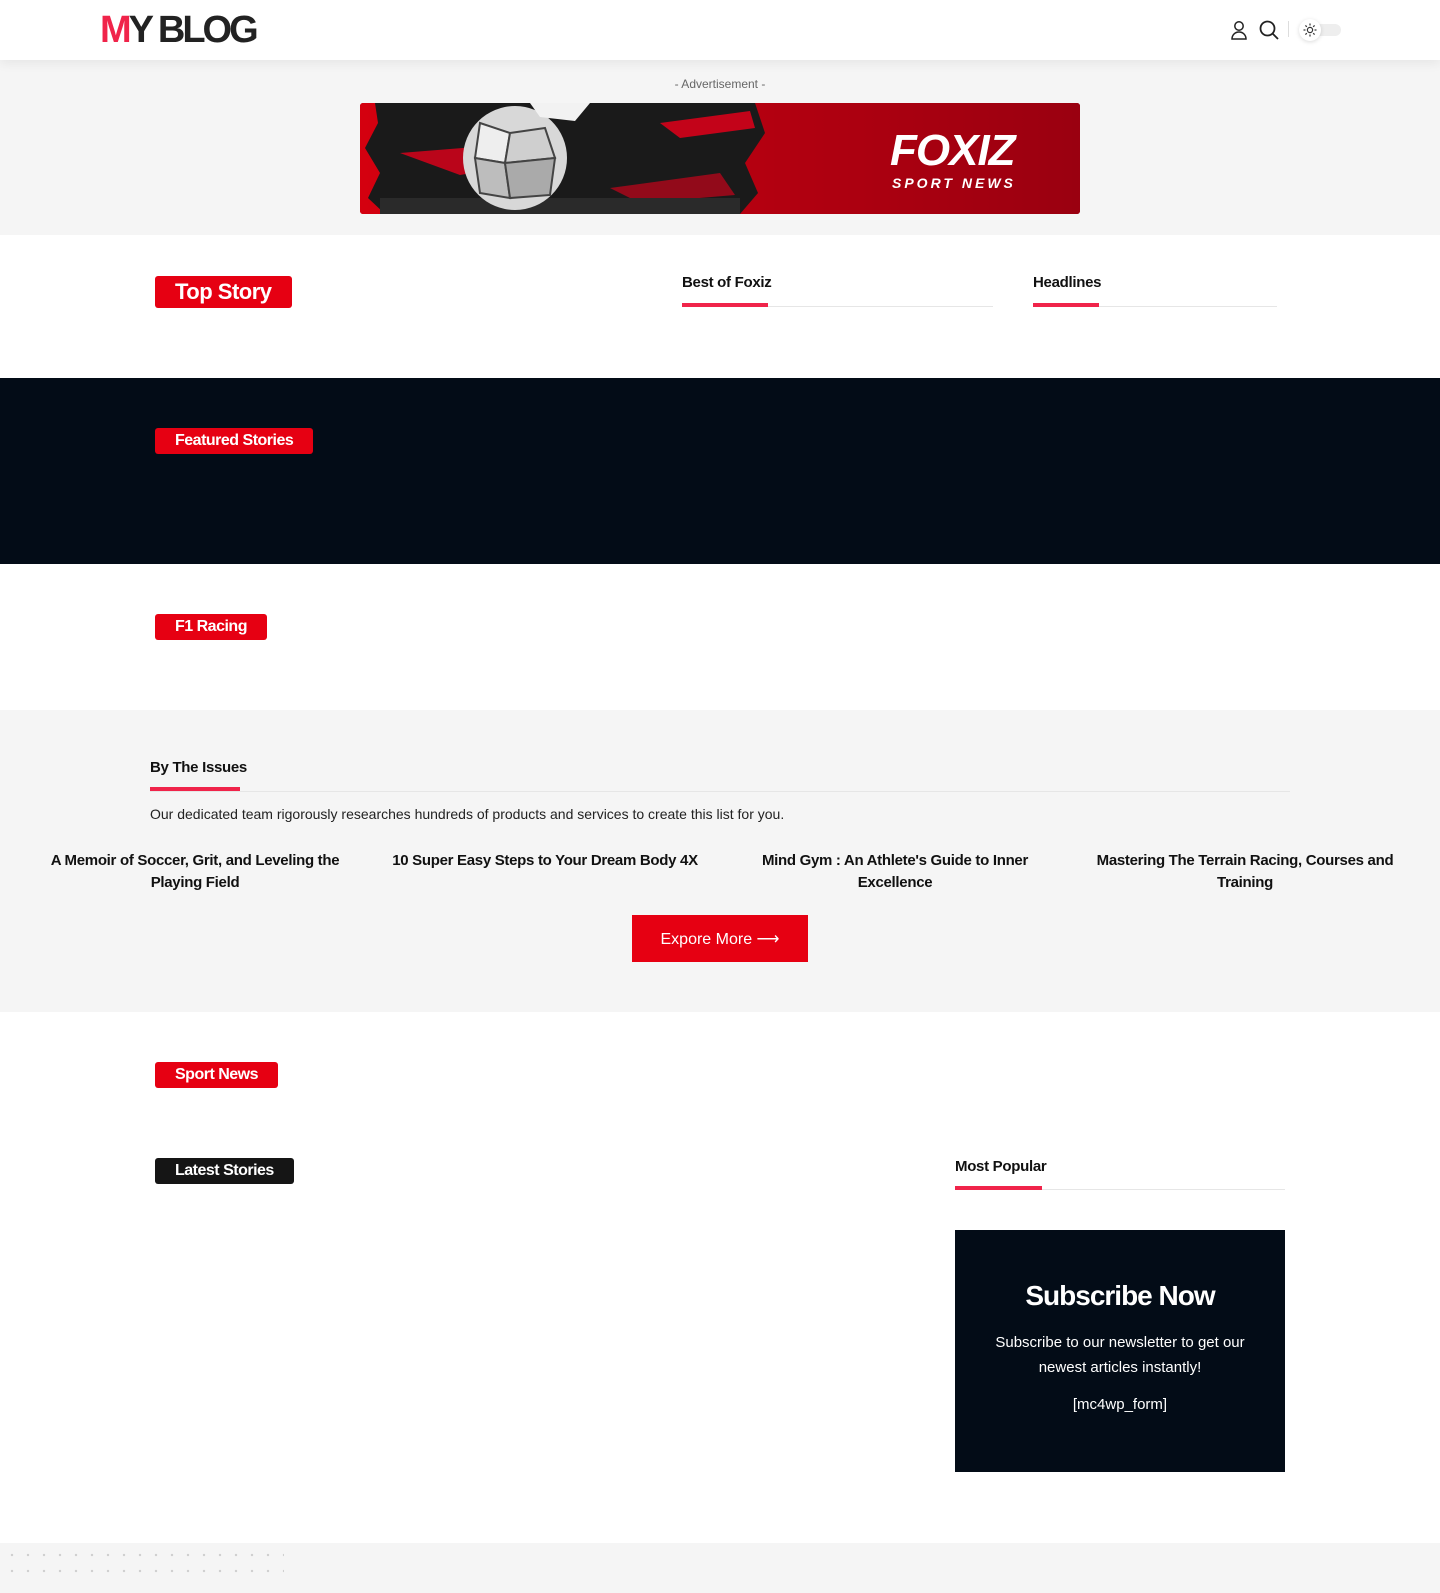 This screenshot has width=1440, height=1593. What do you see at coordinates (727, 282) in the screenshot?
I see `best-of-foxiz-heading: Best of Foxiz` at bounding box center [727, 282].